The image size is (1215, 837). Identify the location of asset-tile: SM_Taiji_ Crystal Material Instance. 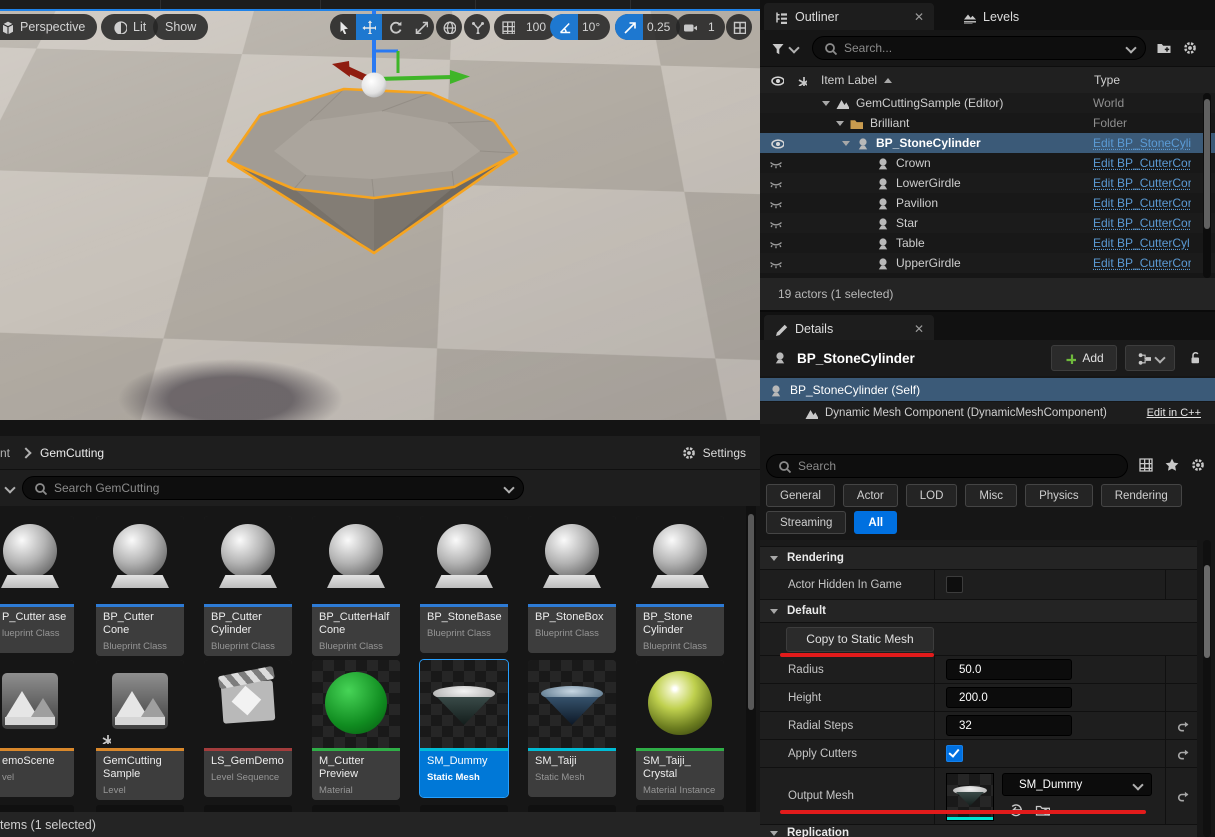
(680, 730).